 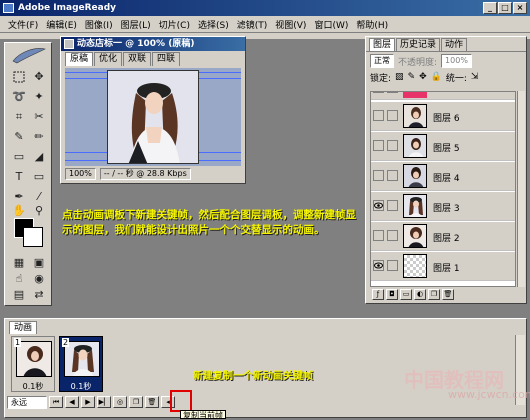 I want to click on lock-all-icon: 🔒, so click(x=436, y=77).